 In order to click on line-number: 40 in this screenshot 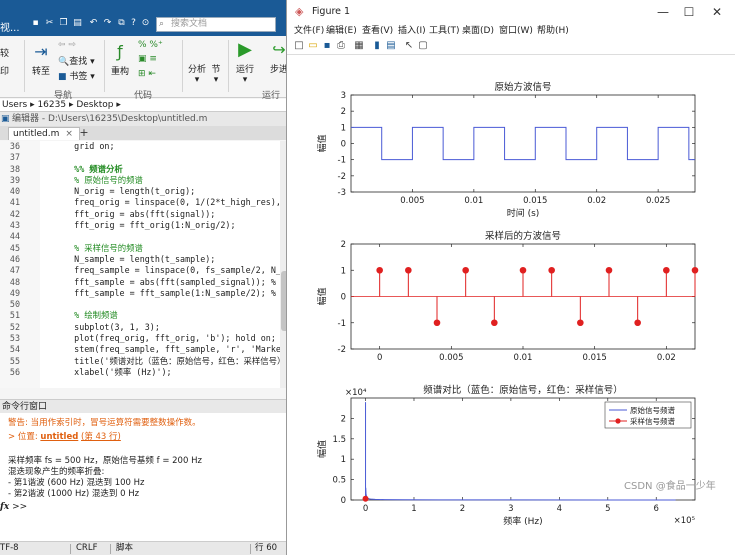, I will do `click(14, 191)`.